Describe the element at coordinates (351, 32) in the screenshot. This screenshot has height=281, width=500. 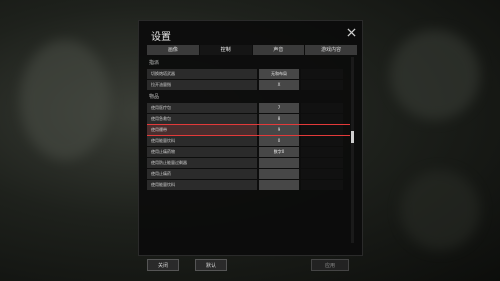
I see `close-icon` at that location.